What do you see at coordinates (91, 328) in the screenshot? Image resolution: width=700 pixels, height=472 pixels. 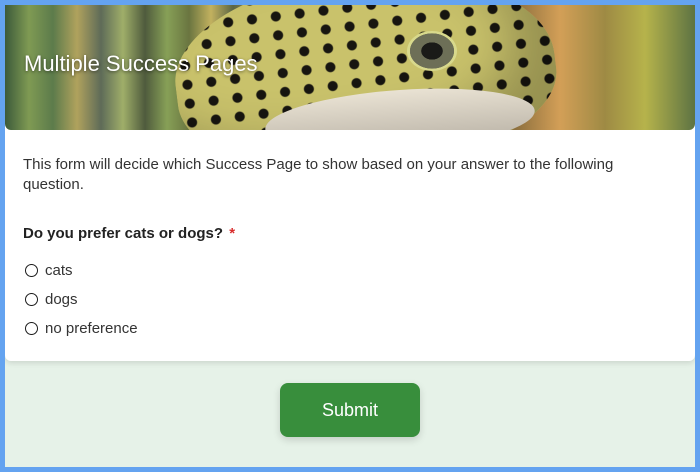 I see `radio-label: no preference` at bounding box center [91, 328].